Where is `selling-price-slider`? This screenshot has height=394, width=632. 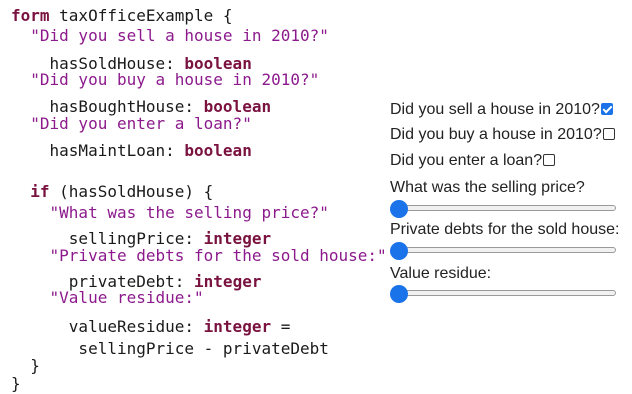 selling-price-slider is located at coordinates (503, 209).